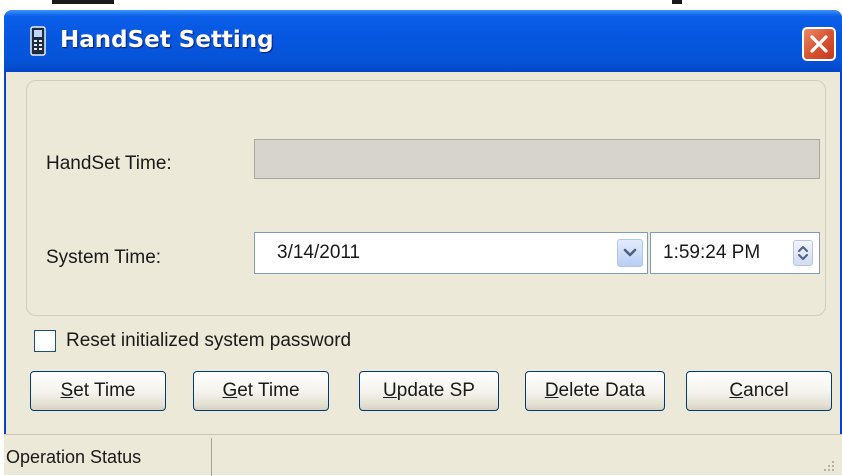 The height and width of the screenshot is (476, 842). Describe the element at coordinates (423, 41) in the screenshot. I see `title-bar: HandSet Setting` at that location.